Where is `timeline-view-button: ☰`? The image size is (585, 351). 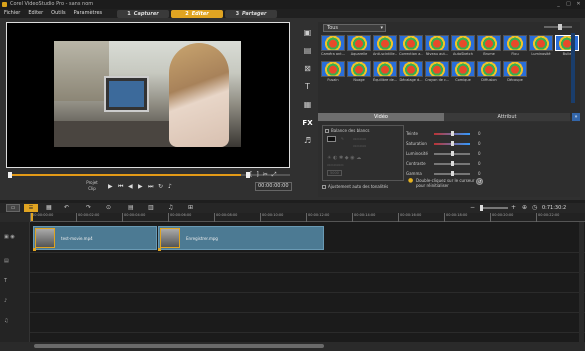
timeline-view-button: ☰ is located at coordinates (31, 208).